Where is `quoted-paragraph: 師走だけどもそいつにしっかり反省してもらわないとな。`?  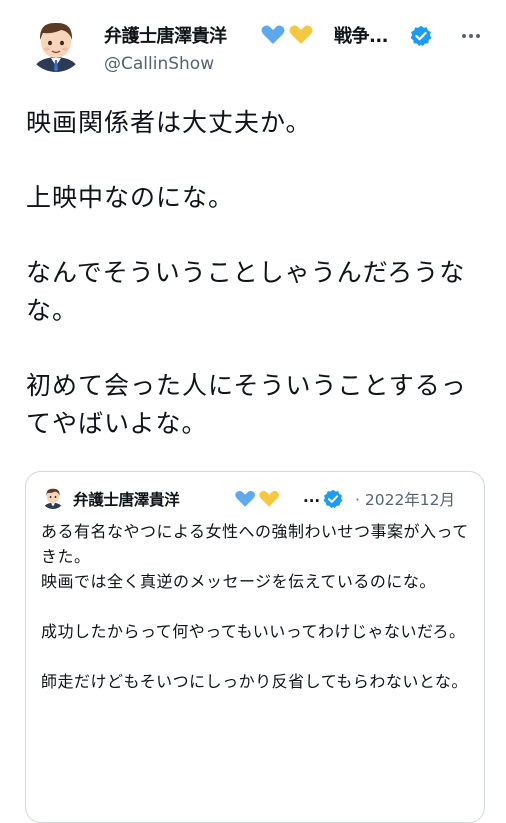
quoted-paragraph: 師走だけどもそいつにしっかり反省してもらわないとな。 is located at coordinates (254, 681).